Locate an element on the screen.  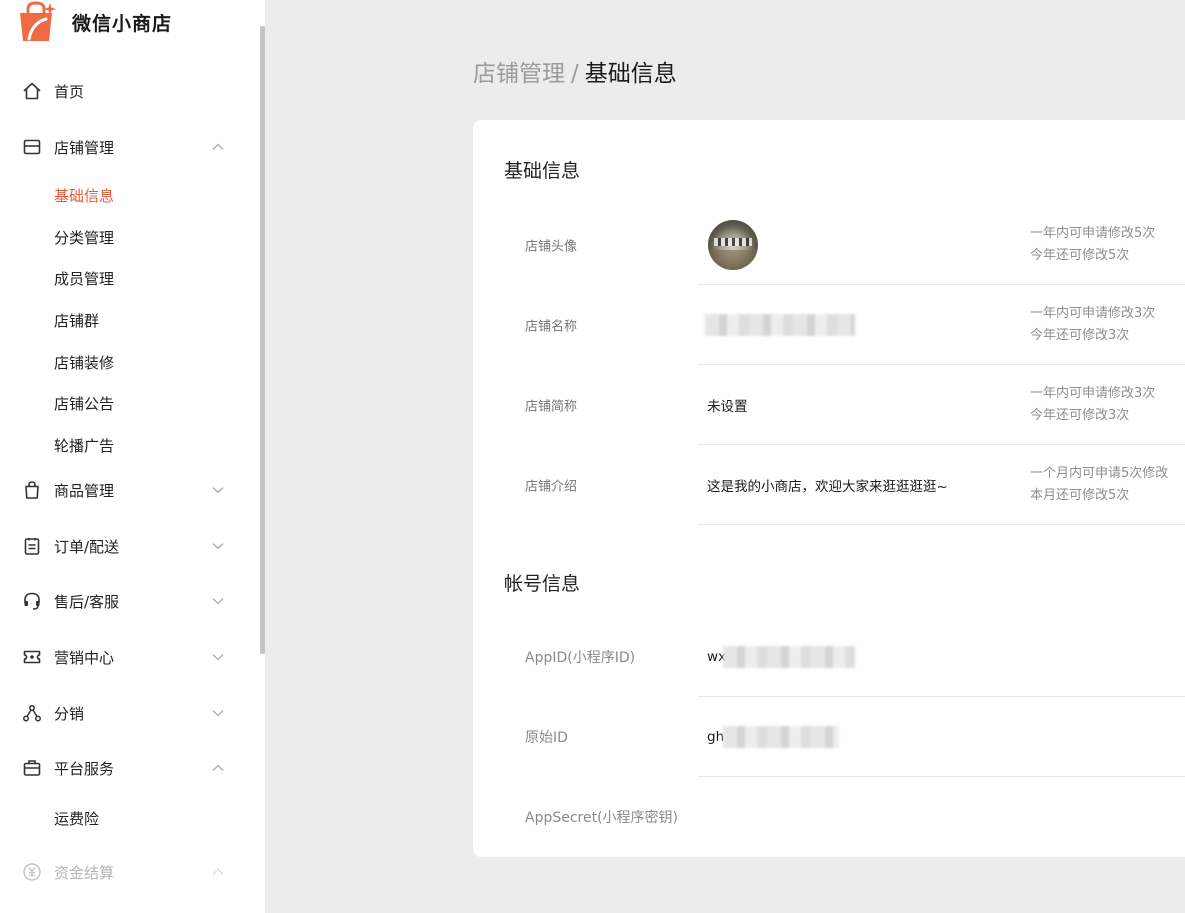
row-label: 店铺简称 is located at coordinates (551, 407).